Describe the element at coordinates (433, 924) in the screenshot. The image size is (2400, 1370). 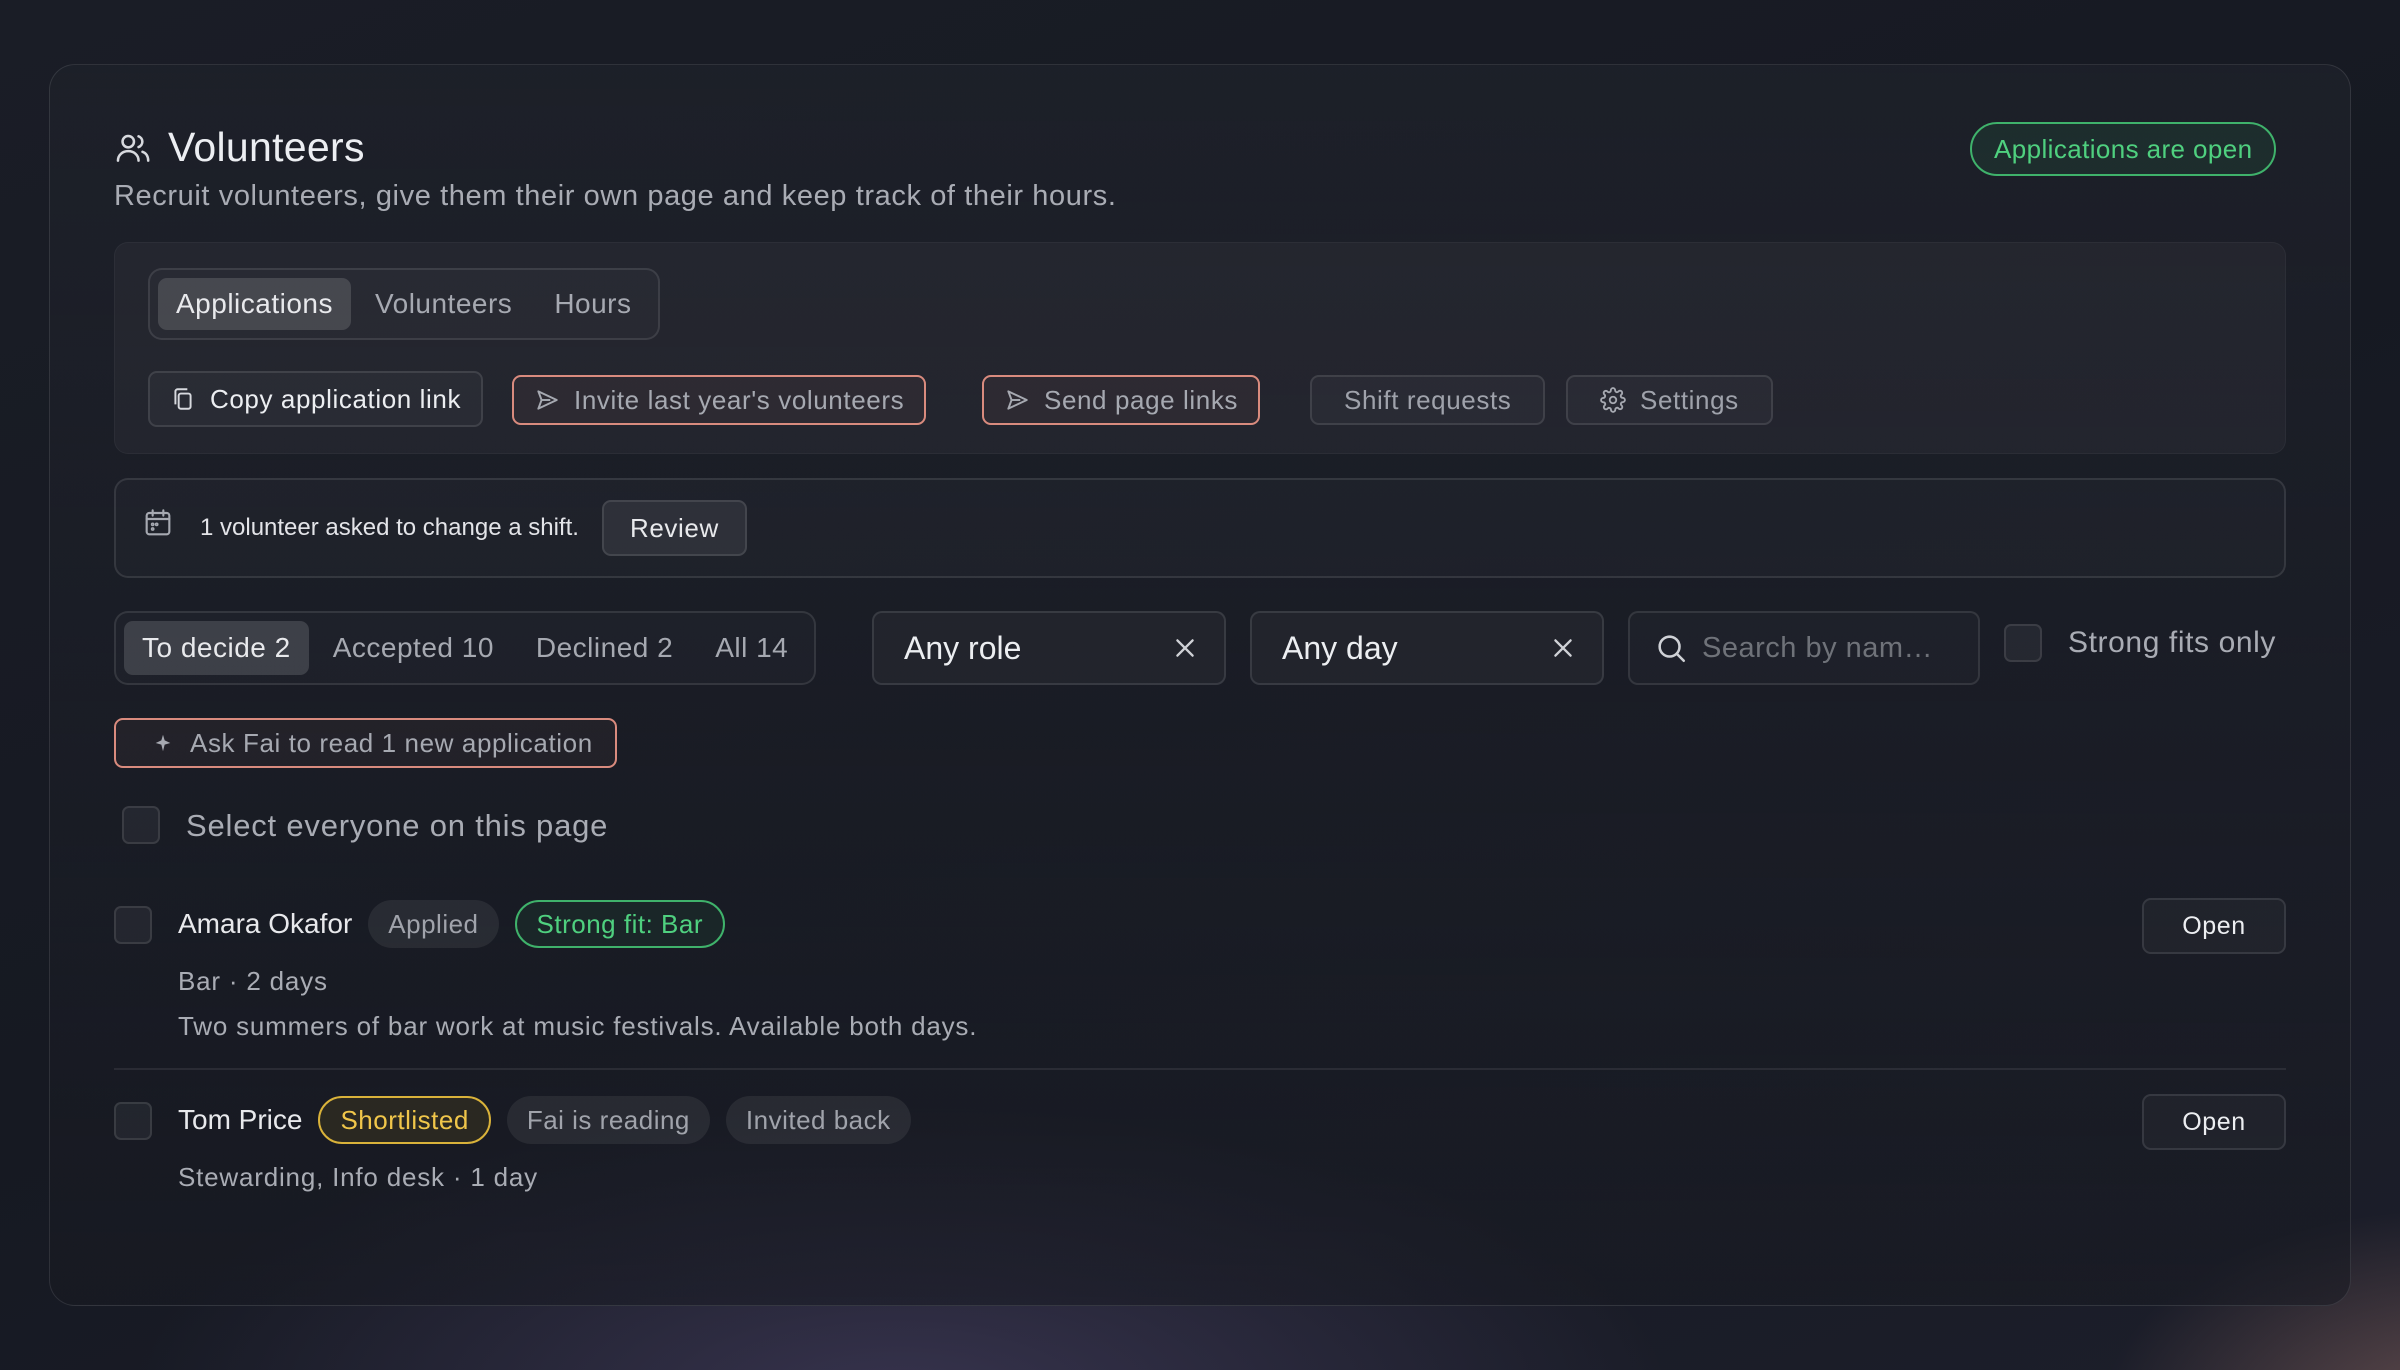
I see `status-badge: Applied` at that location.